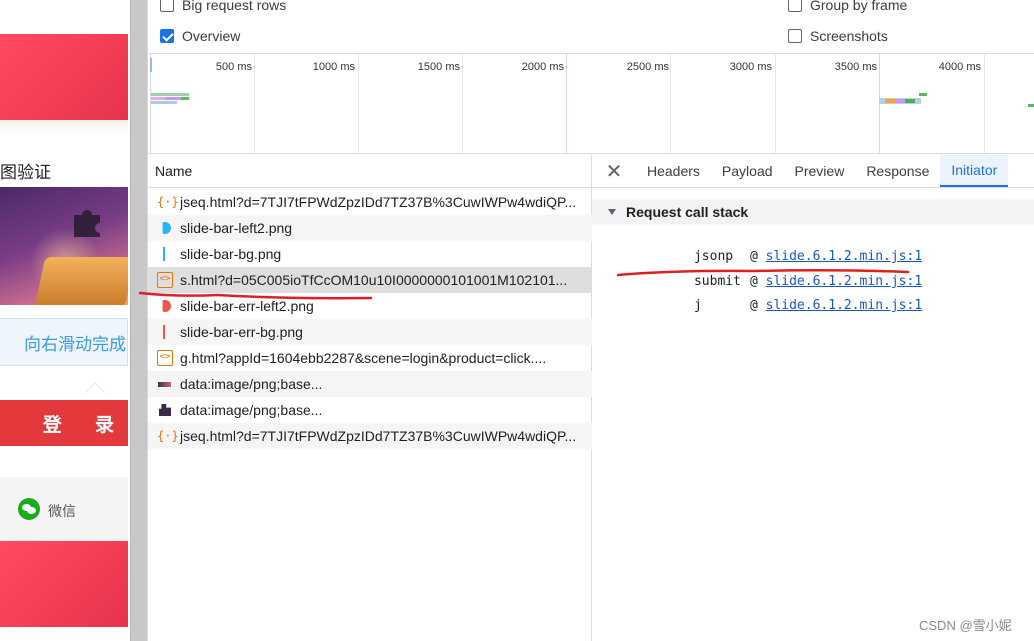 Image resolution: width=1034 pixels, height=641 pixels. What do you see at coordinates (614, 171) in the screenshot?
I see `close-icon: ✕` at bounding box center [614, 171].